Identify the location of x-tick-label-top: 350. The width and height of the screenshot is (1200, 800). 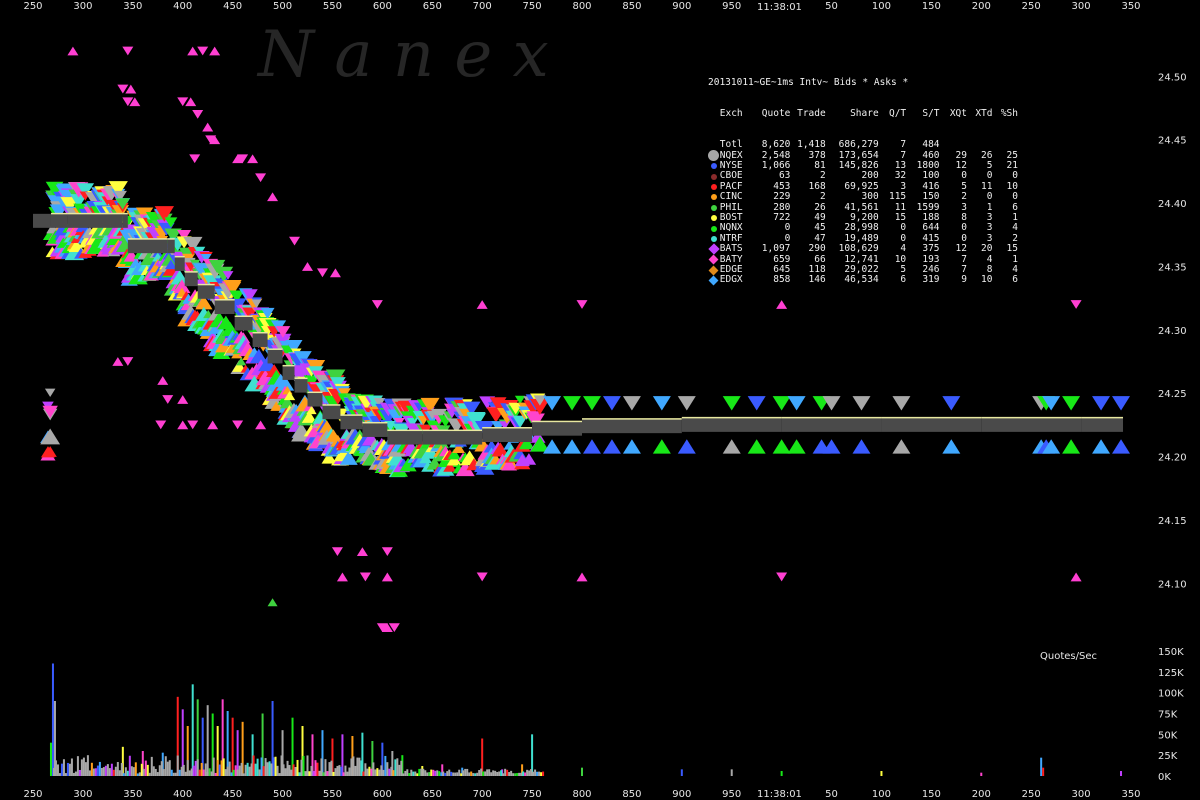
(1130, 6).